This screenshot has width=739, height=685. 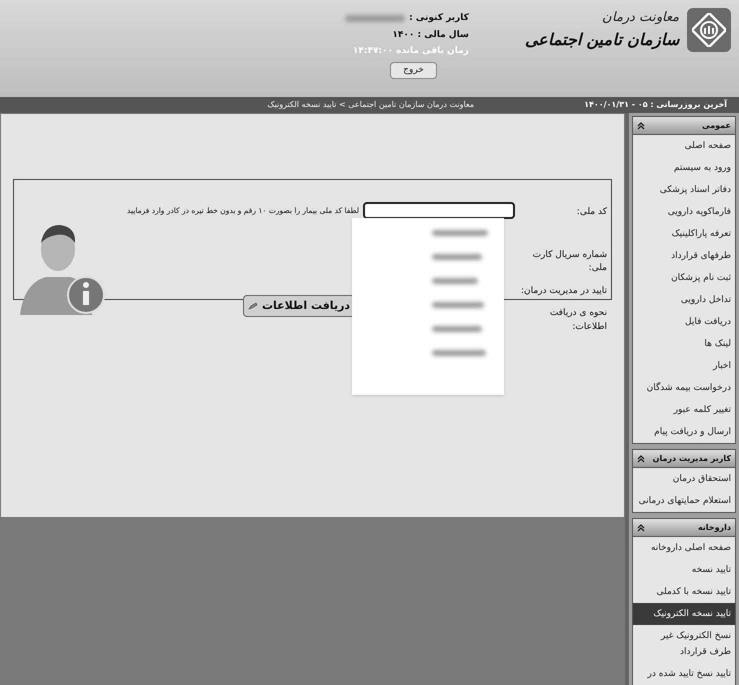 What do you see at coordinates (684, 432) in the screenshot?
I see `menu-item: ارسال و دریافت پیام` at bounding box center [684, 432].